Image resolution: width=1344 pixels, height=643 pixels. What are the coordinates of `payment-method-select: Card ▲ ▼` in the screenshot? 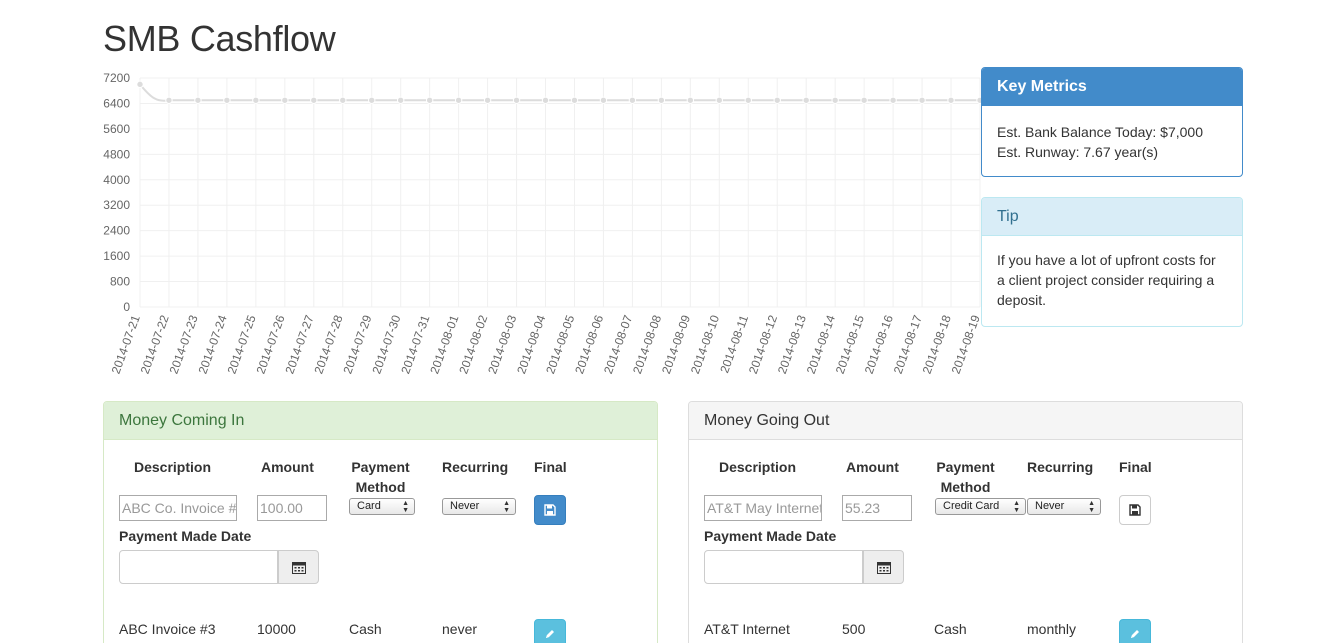 It's located at (382, 506).